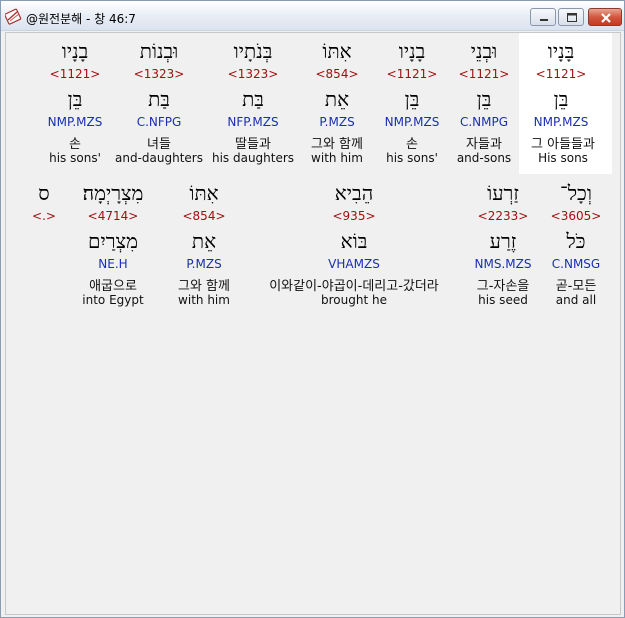  What do you see at coordinates (159, 144) in the screenshot?
I see `korean-gloss: 녀들` at bounding box center [159, 144].